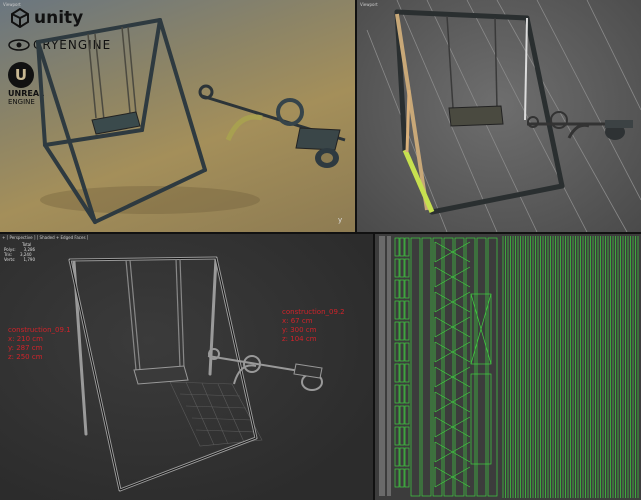 The image size is (641, 500). What do you see at coordinates (313, 312) in the screenshot?
I see `annotation-name: construction_09.2` at bounding box center [313, 312].